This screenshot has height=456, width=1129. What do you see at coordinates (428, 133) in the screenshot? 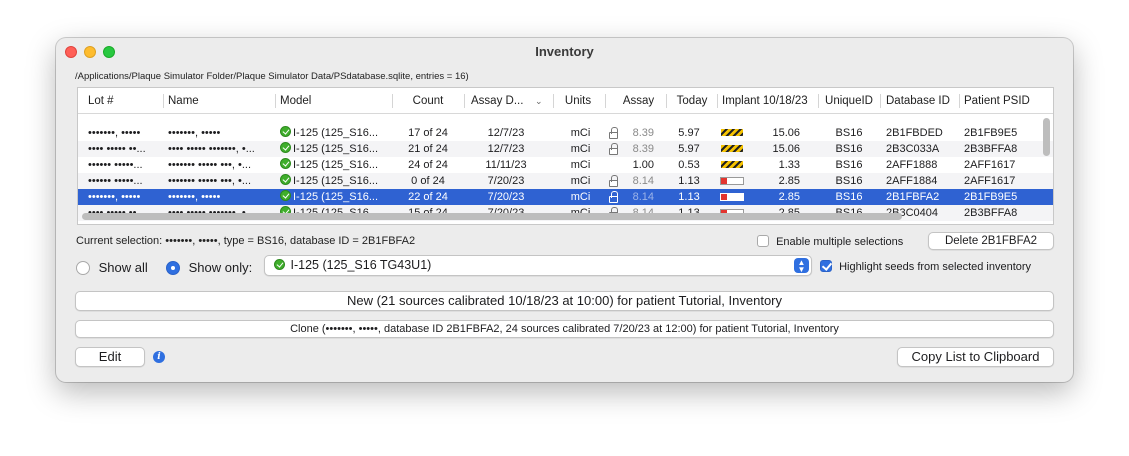
I see `cell-count: 17 of 24` at bounding box center [428, 133].